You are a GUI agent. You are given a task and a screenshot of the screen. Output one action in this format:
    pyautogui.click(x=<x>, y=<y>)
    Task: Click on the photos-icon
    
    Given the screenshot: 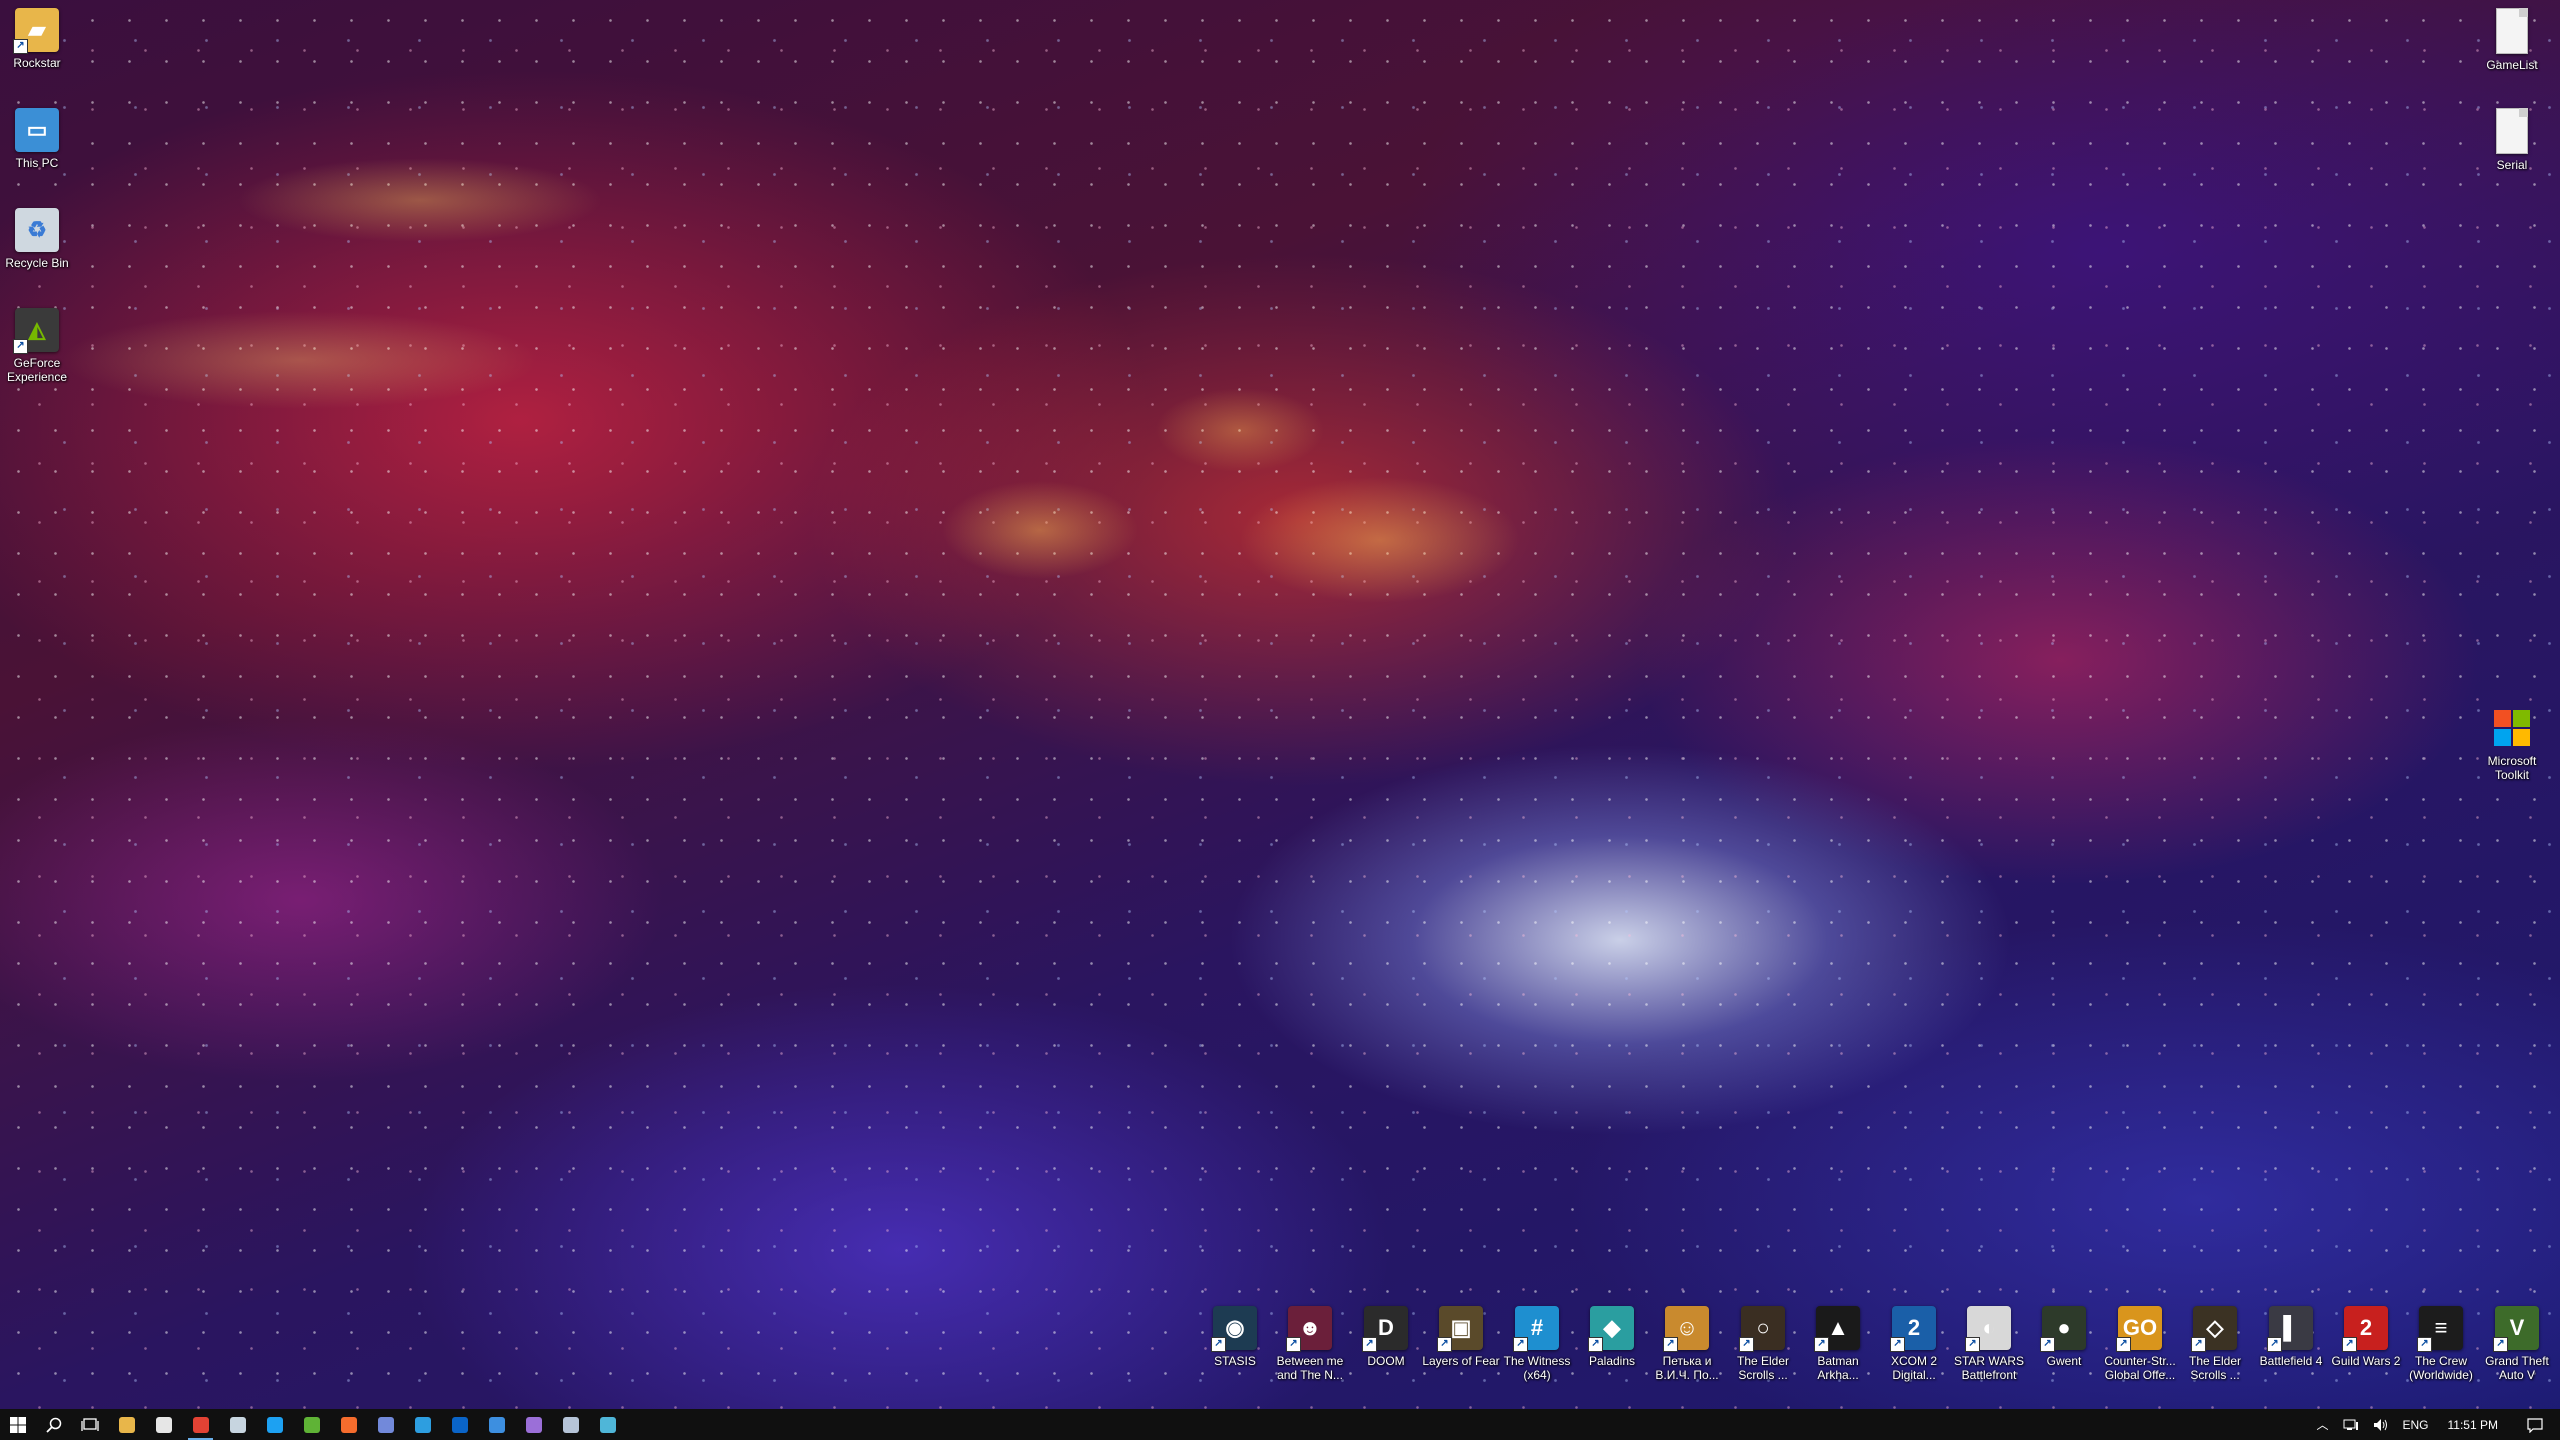 What is the action you would take?
    pyautogui.click(x=496, y=1424)
    